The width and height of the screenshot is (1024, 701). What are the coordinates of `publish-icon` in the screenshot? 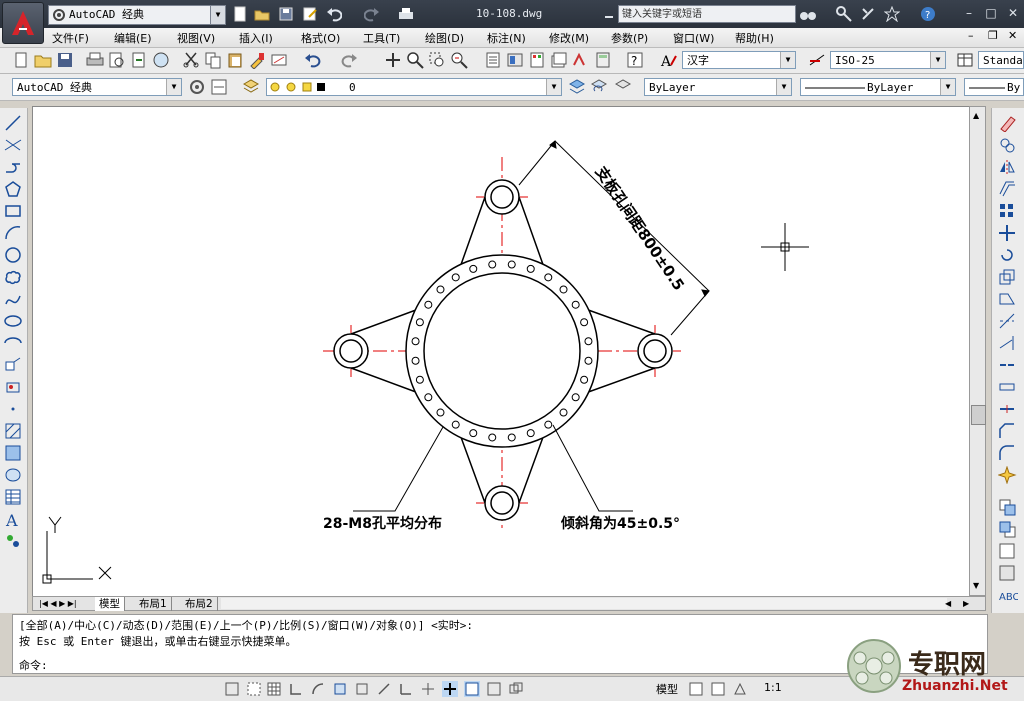 It's located at (139, 60).